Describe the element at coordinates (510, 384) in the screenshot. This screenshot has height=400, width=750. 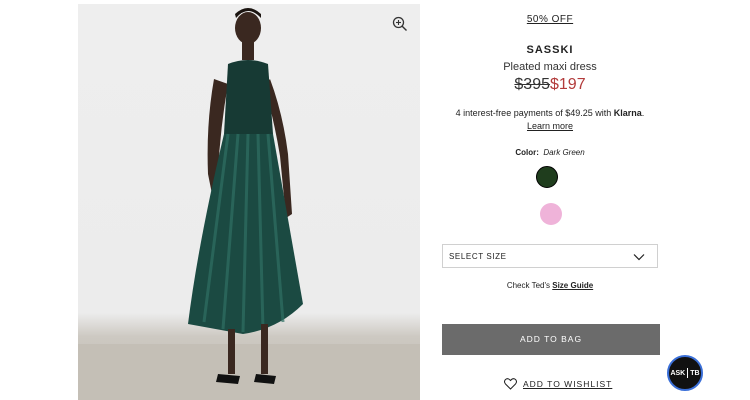
I see `heart-icon` at that location.